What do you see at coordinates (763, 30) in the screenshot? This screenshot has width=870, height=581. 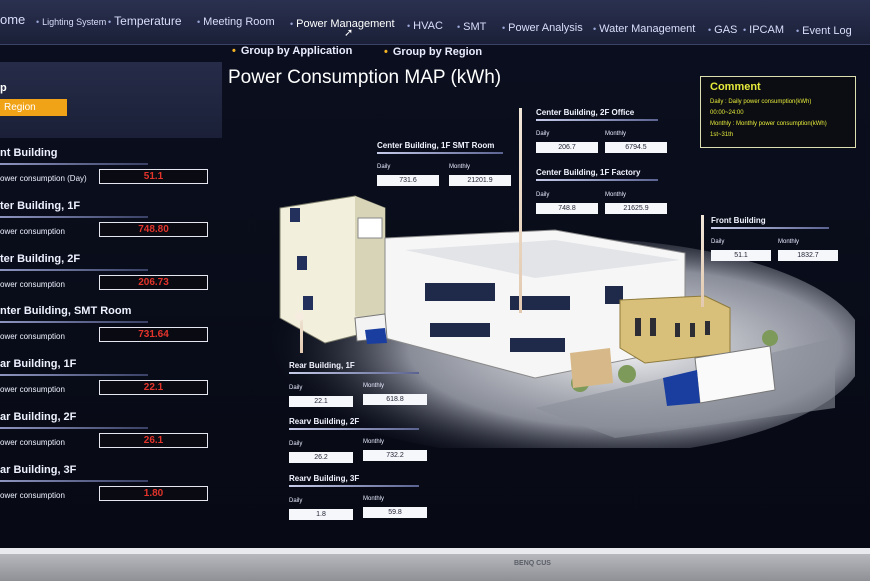 I see `nav-item-ipcam: • IPCAM` at bounding box center [763, 30].